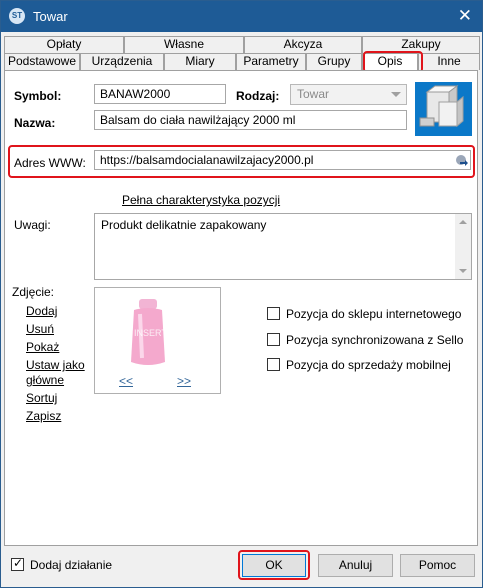 Image resolution: width=483 pixels, height=588 pixels. What do you see at coordinates (43, 416) in the screenshot?
I see `photo-save-link: Zapisz` at bounding box center [43, 416].